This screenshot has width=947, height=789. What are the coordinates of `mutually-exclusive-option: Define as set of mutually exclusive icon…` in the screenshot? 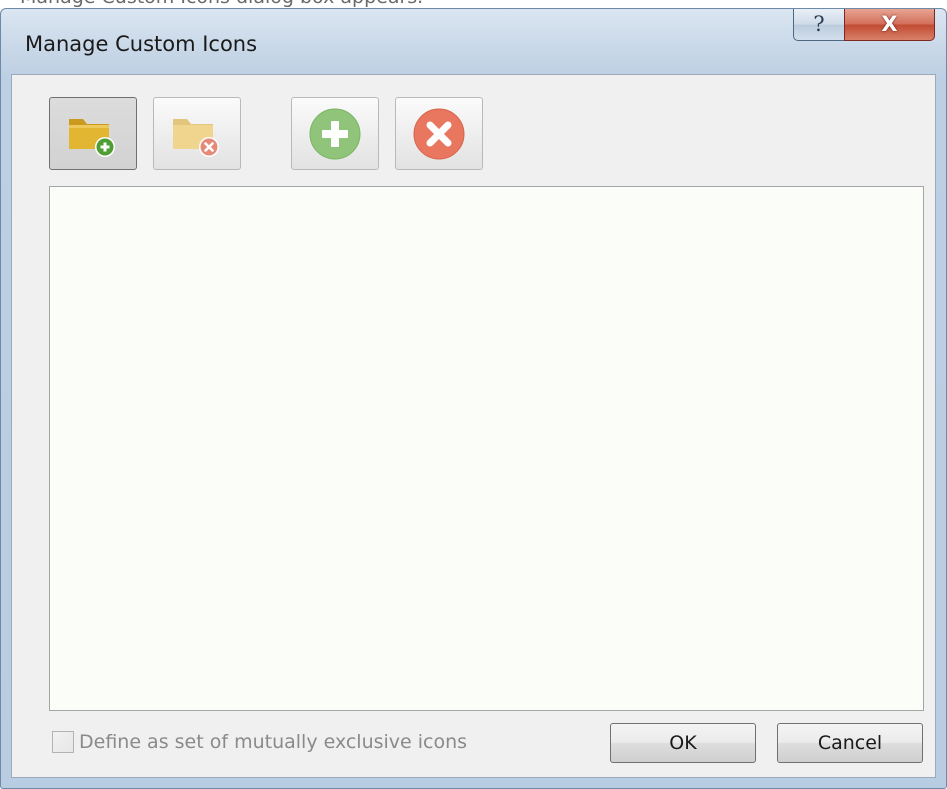 It's located at (259, 742).